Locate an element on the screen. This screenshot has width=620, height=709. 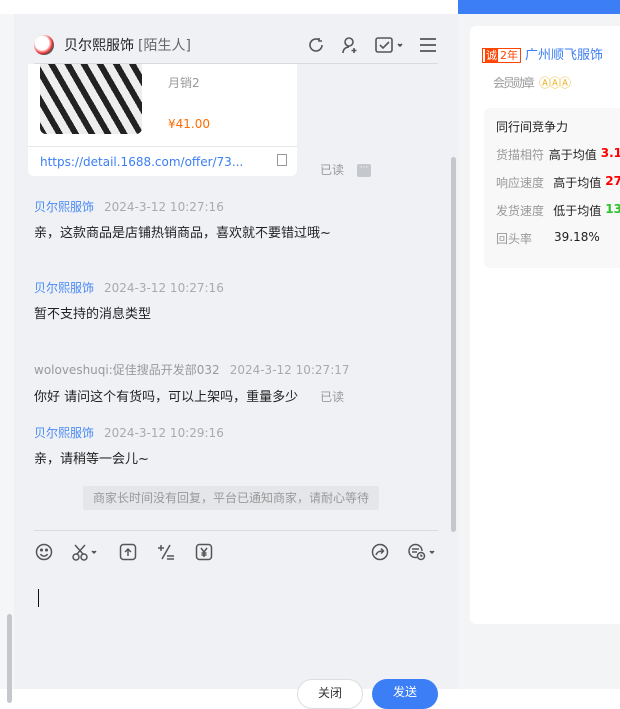
comp-row: 回头率 39.18% is located at coordinates (548, 238).